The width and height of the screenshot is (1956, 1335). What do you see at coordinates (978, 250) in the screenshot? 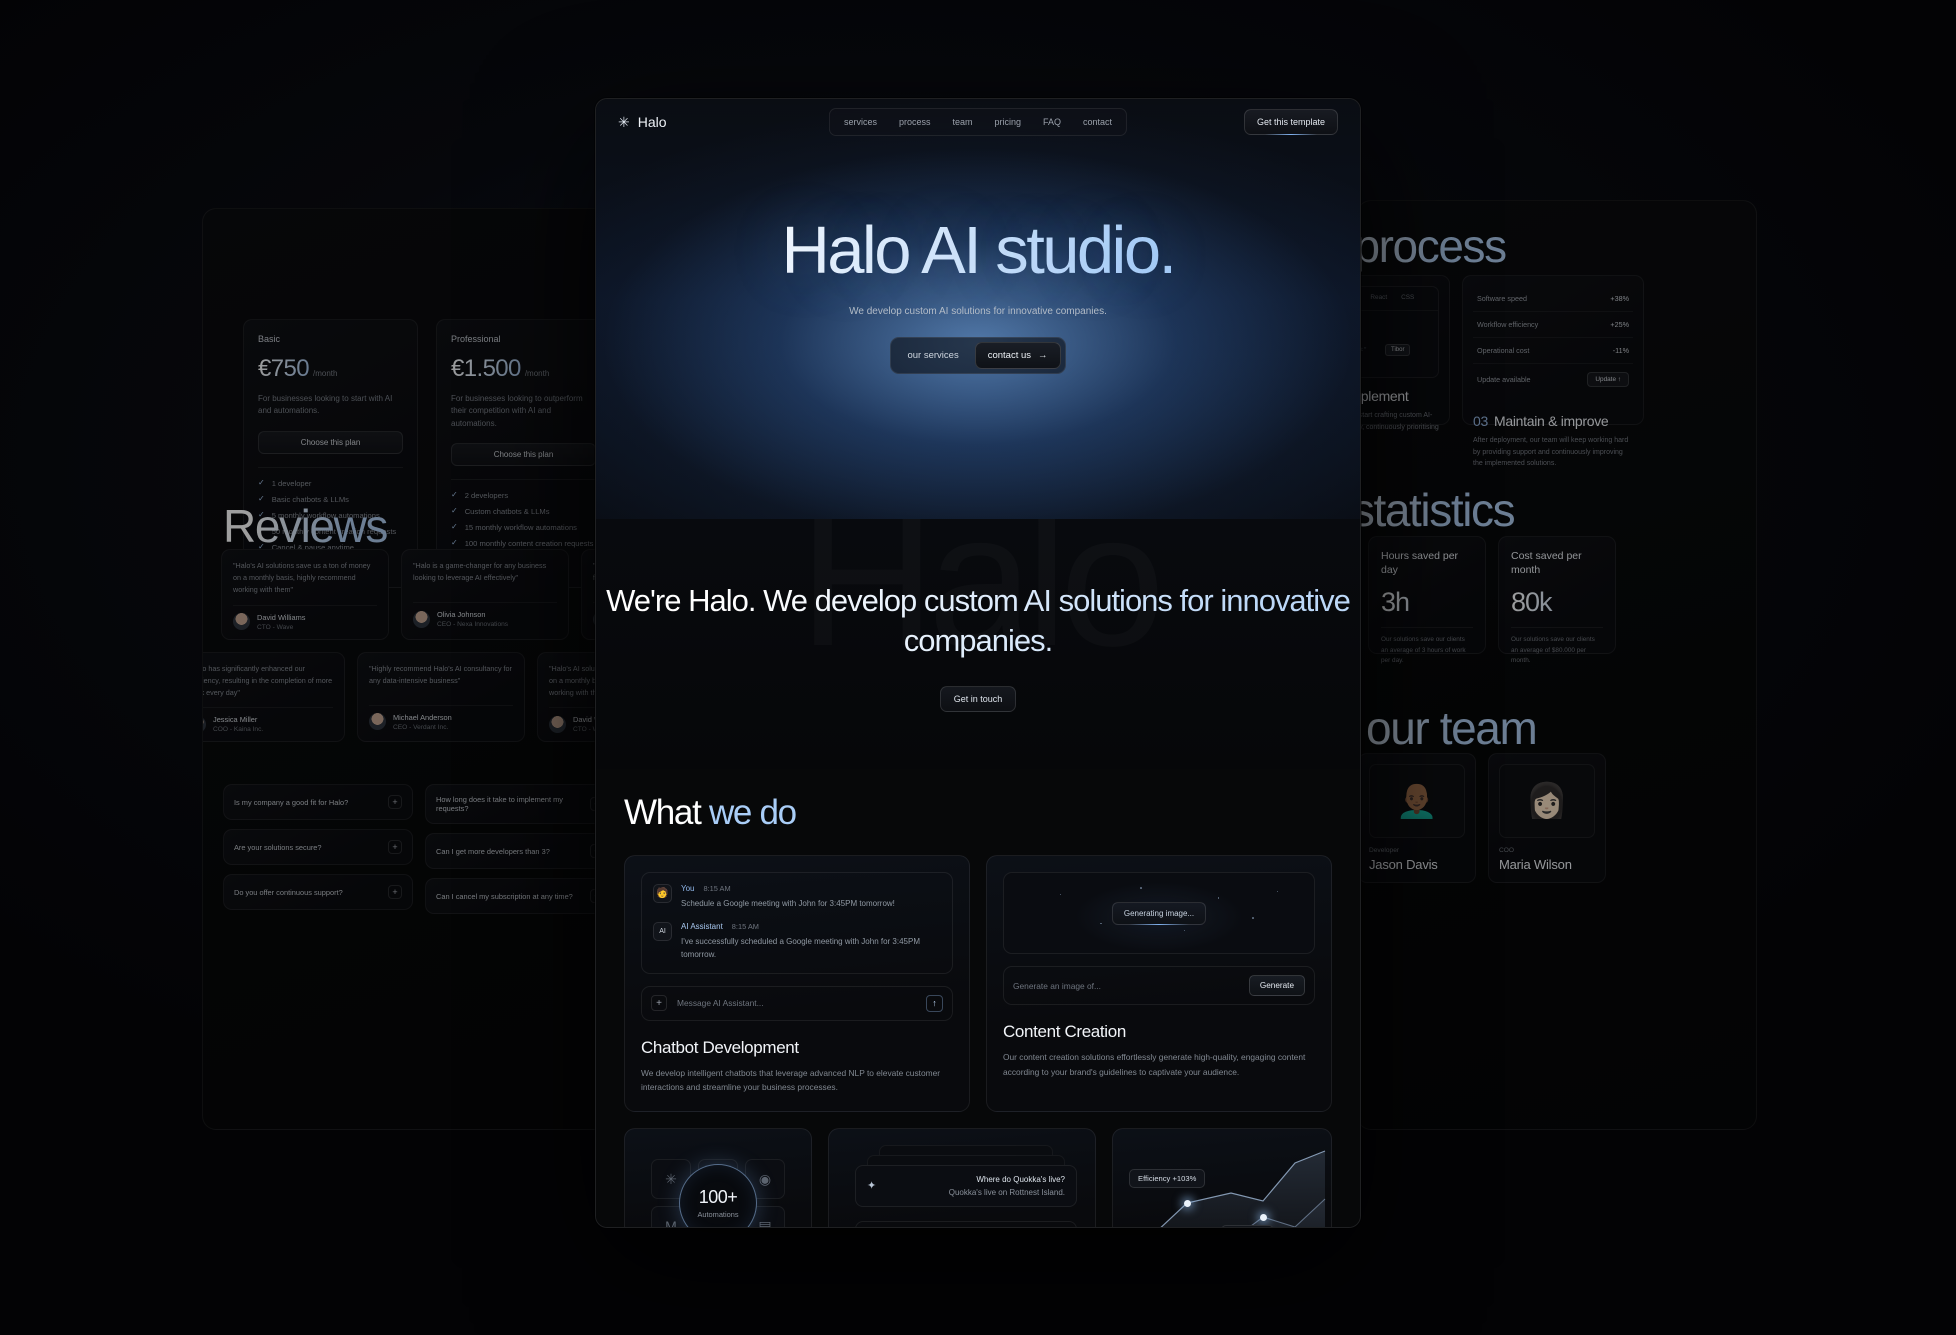
I see `hero-title: Halo AI studio.` at bounding box center [978, 250].